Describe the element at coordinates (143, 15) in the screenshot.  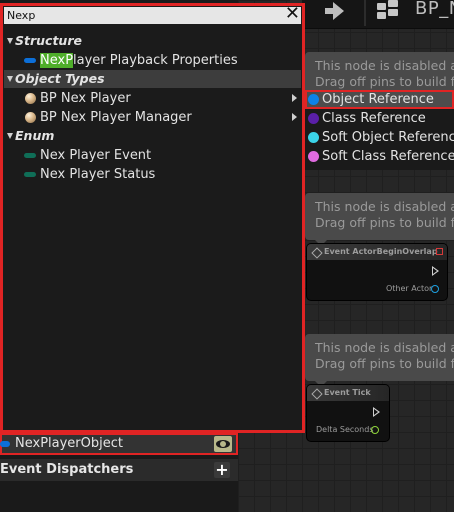
I see `type-search-input` at that location.